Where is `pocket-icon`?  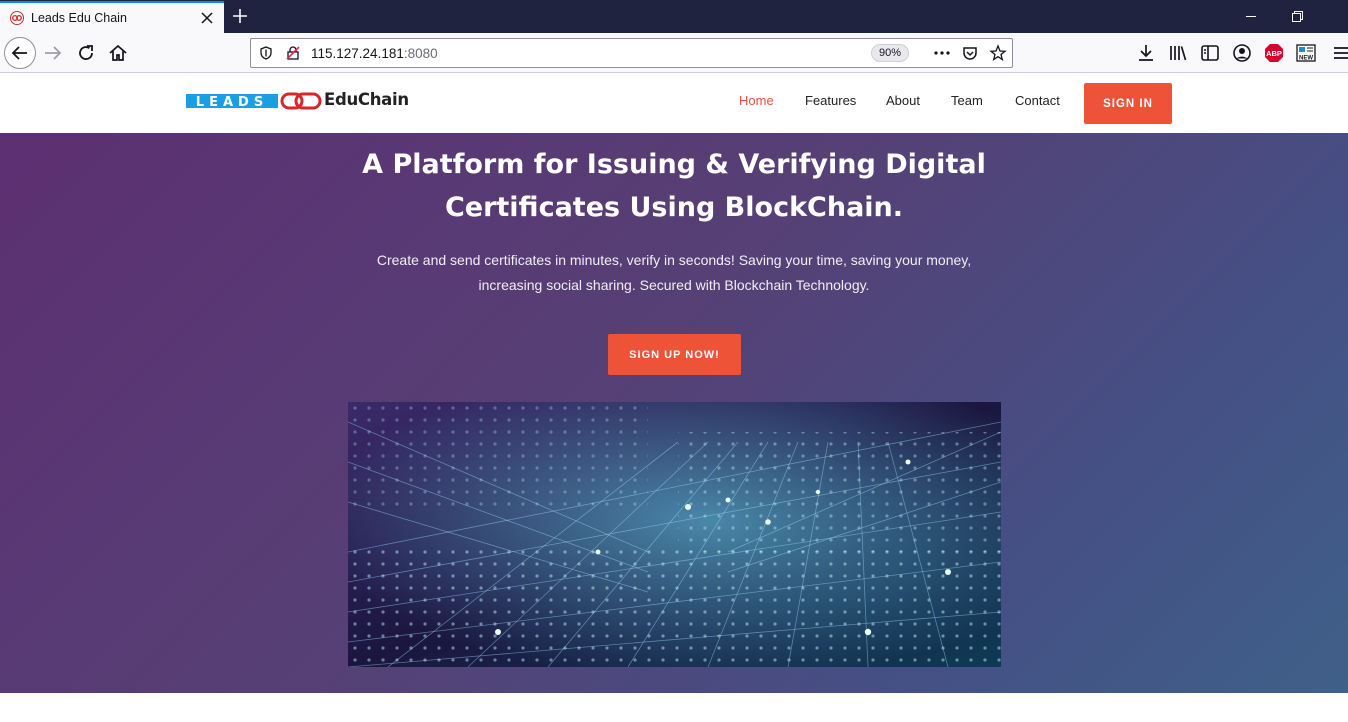 pocket-icon is located at coordinates (970, 54).